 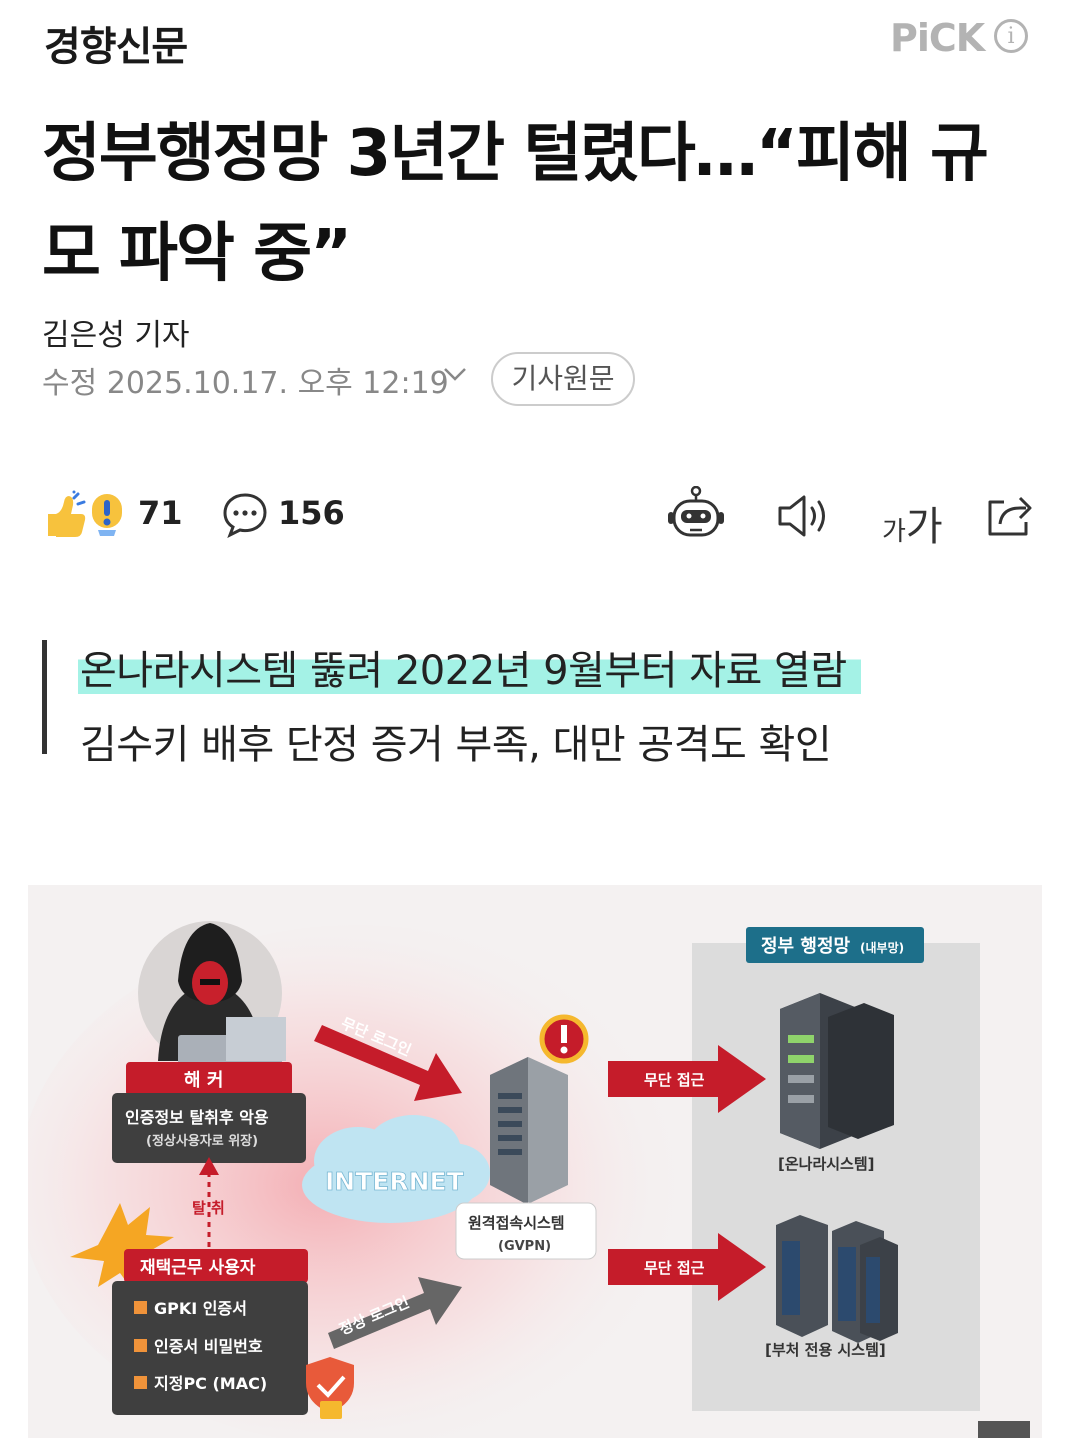 What do you see at coordinates (515, 204) in the screenshot?
I see `article-title: 정부행정망 3년간 털렸다…“피해 규모 파악 중”` at bounding box center [515, 204].